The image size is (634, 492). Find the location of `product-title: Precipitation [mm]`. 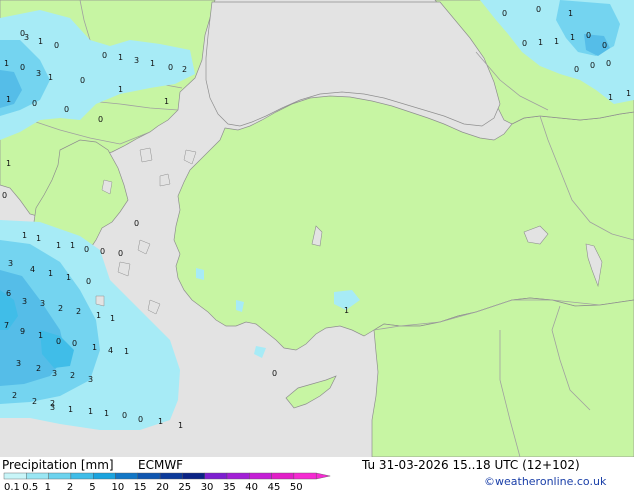

product-title: Precipitation [mm] is located at coordinates (58, 465).